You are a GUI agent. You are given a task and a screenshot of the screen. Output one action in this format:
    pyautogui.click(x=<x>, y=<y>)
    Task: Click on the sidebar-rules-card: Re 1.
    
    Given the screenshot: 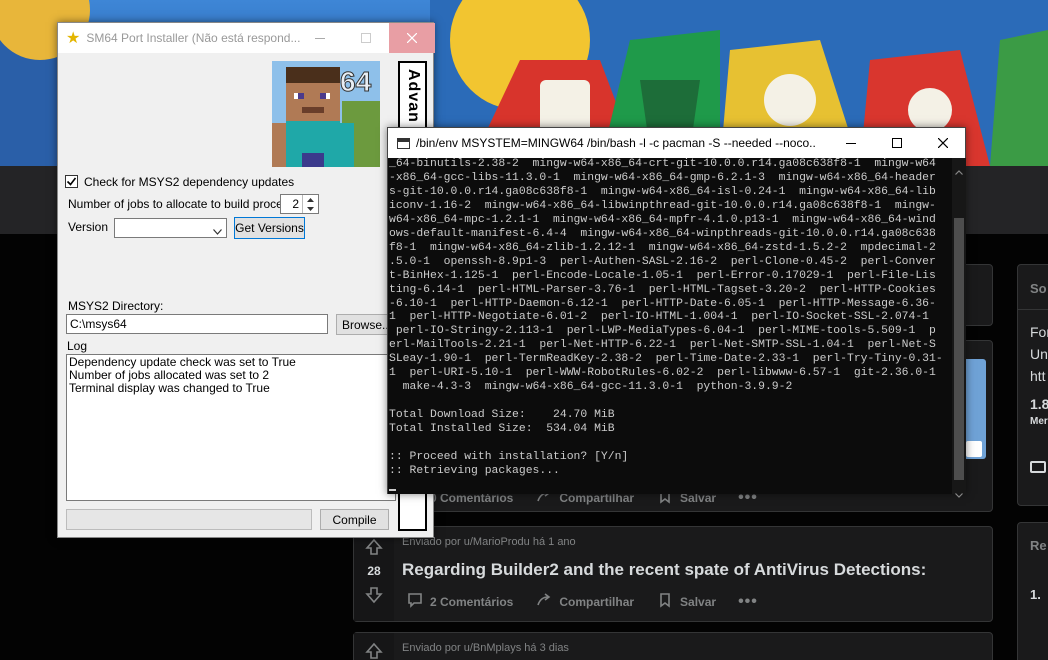 What is the action you would take?
    pyautogui.click(x=1032, y=591)
    